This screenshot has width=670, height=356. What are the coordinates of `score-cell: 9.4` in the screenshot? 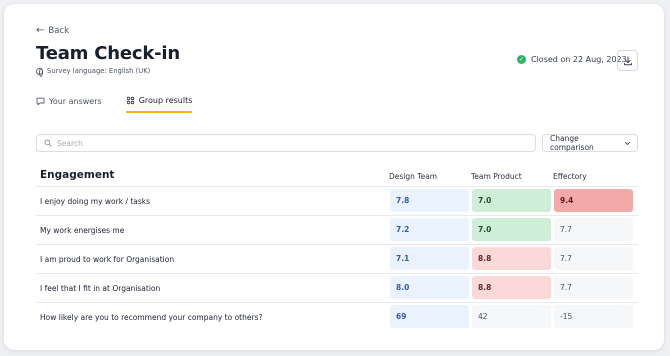 It's located at (593, 200).